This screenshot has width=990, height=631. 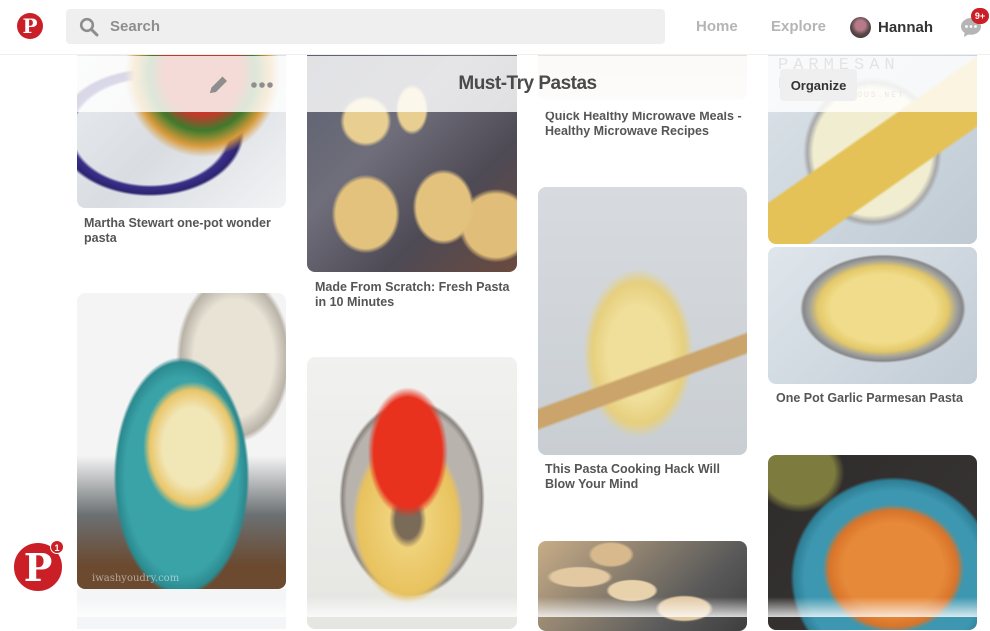 I want to click on search-bar, so click(x=365, y=26).